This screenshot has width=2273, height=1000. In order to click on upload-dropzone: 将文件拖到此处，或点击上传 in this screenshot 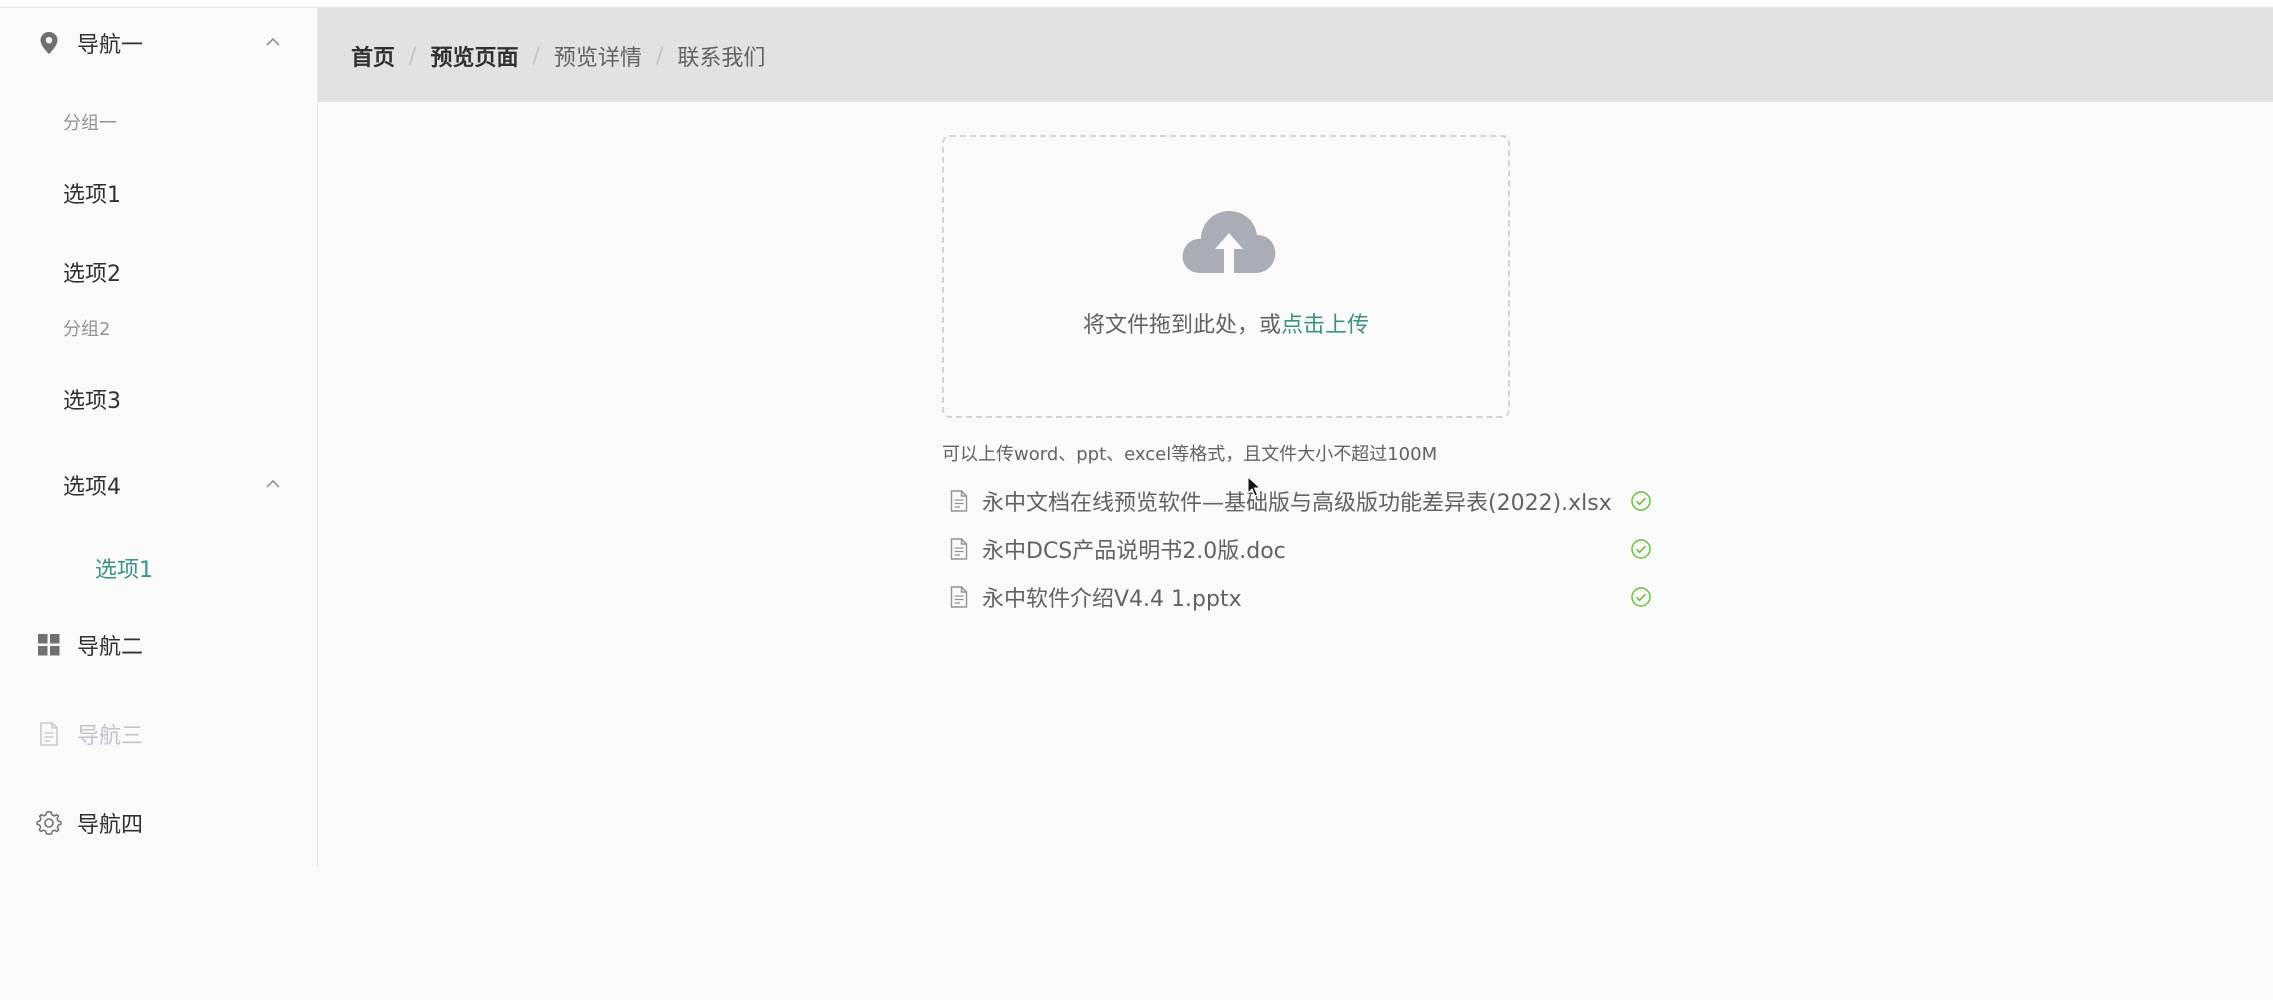, I will do `click(1226, 276)`.